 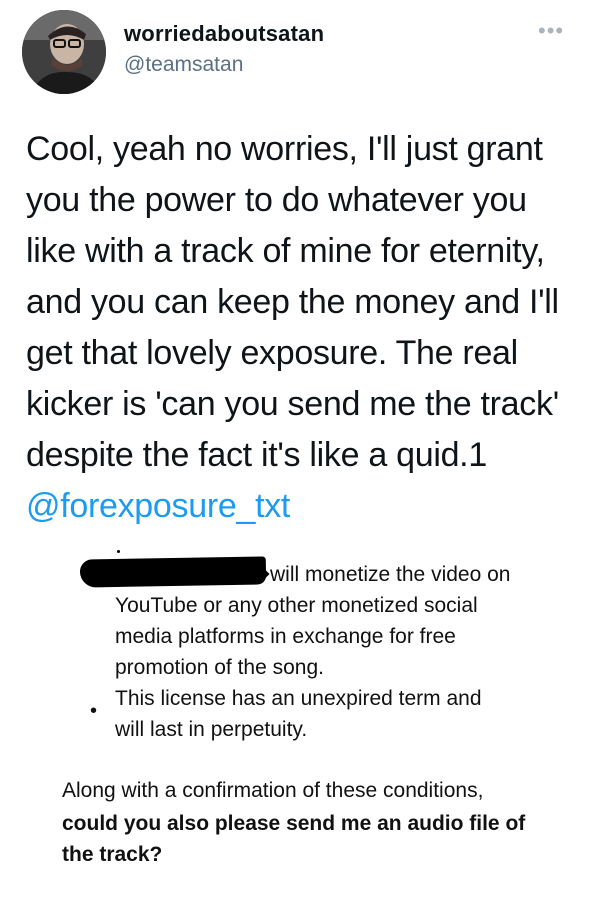 What do you see at coordinates (183, 65) in the screenshot?
I see `user-handle: @teamsatan` at bounding box center [183, 65].